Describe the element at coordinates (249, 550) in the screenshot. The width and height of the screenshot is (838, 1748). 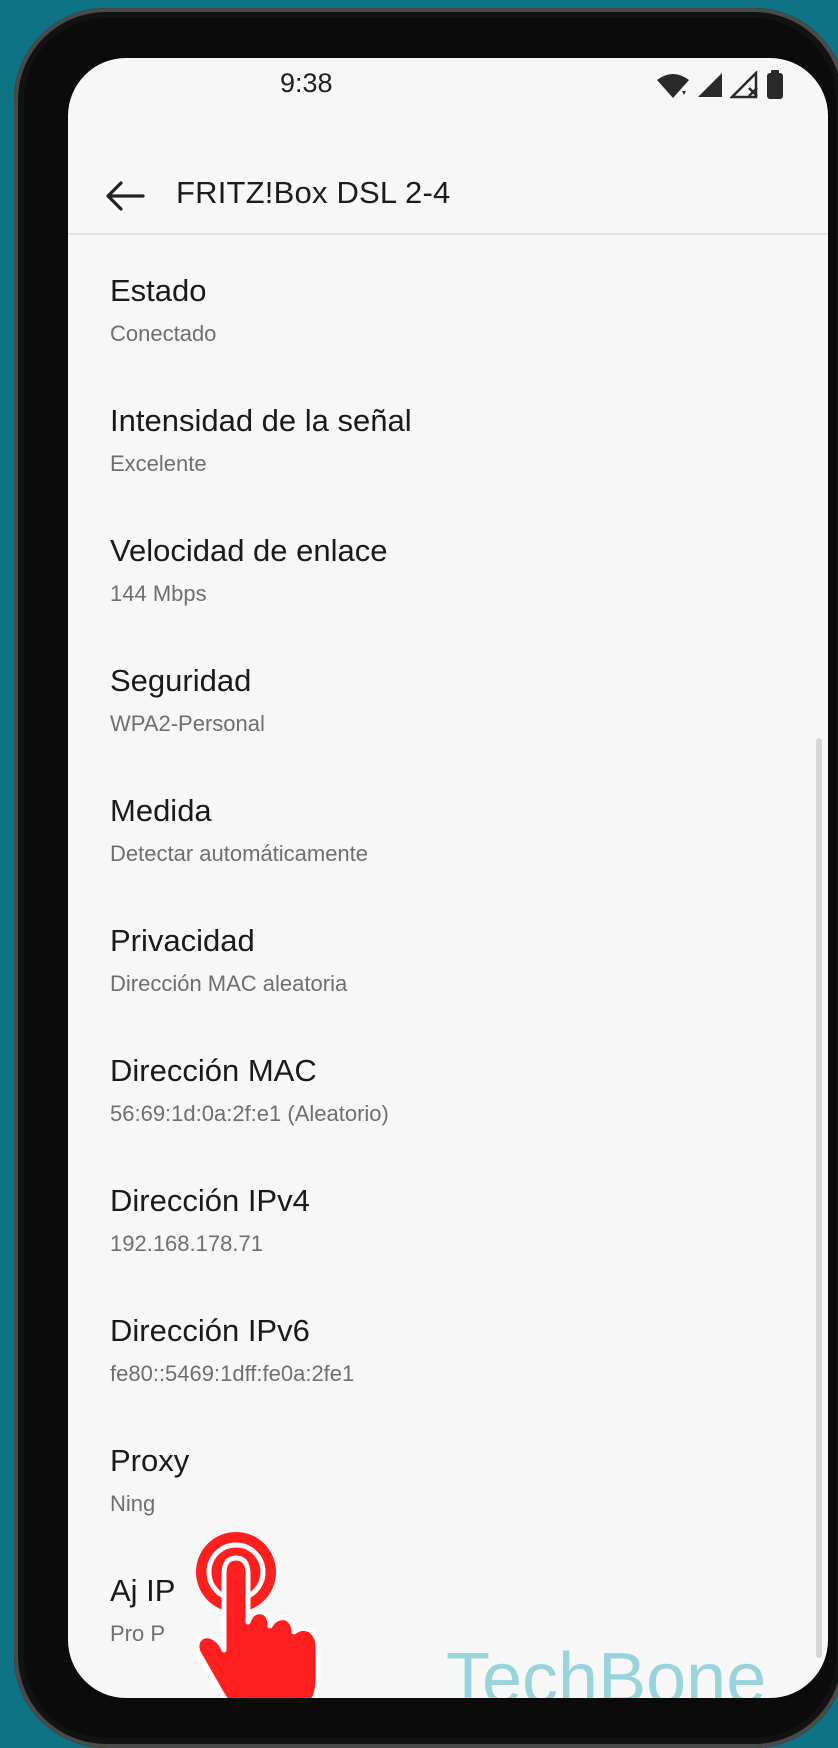
I see `detail-title: Velocidad de enlace` at that location.